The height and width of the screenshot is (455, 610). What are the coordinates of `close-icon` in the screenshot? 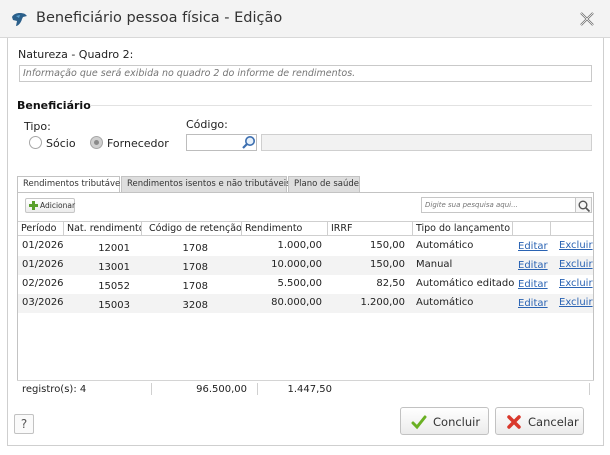 It's located at (587, 19).